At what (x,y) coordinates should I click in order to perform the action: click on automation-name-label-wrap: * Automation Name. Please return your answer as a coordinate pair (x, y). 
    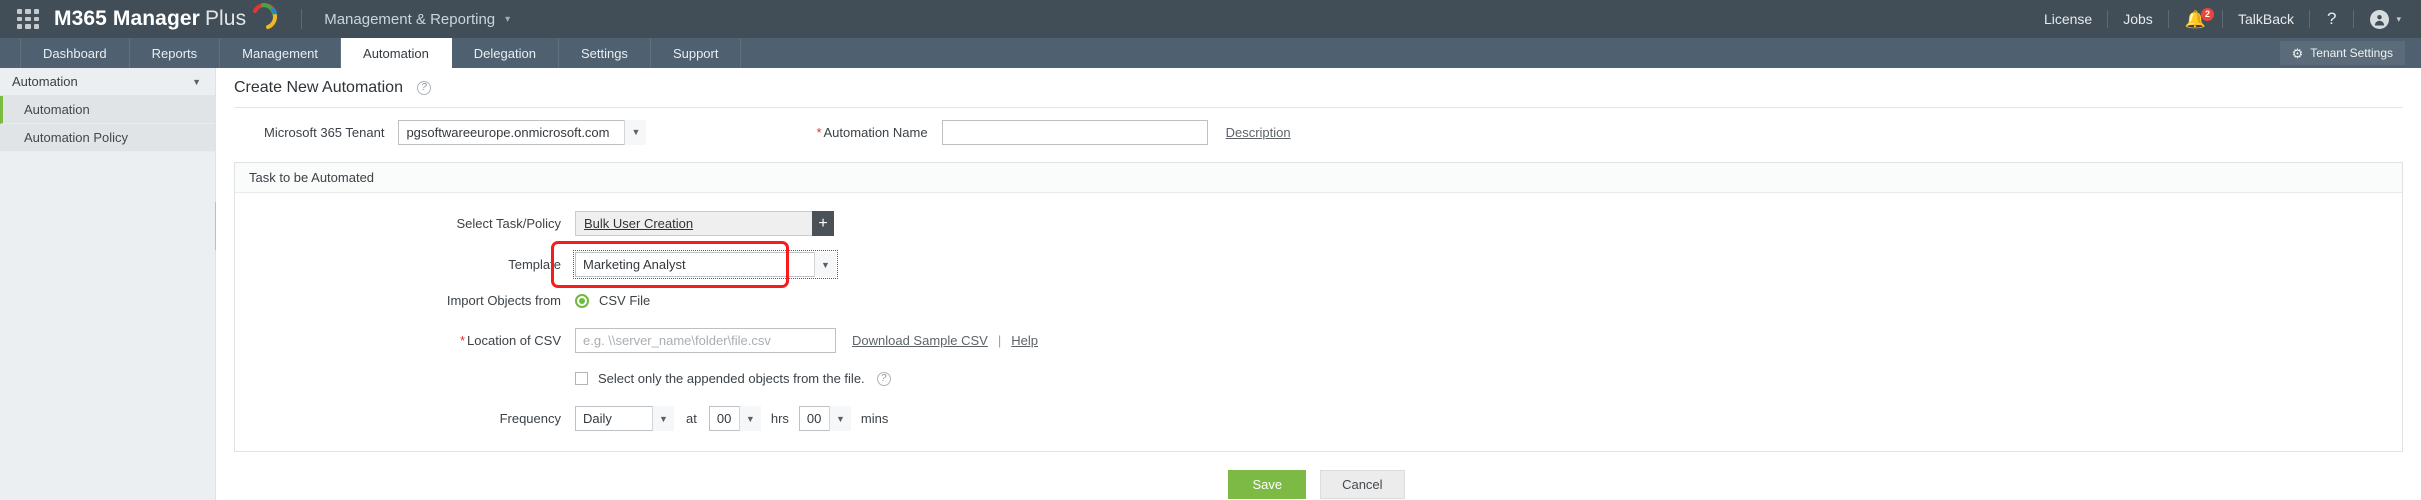
    Looking at the image, I should click on (871, 132).